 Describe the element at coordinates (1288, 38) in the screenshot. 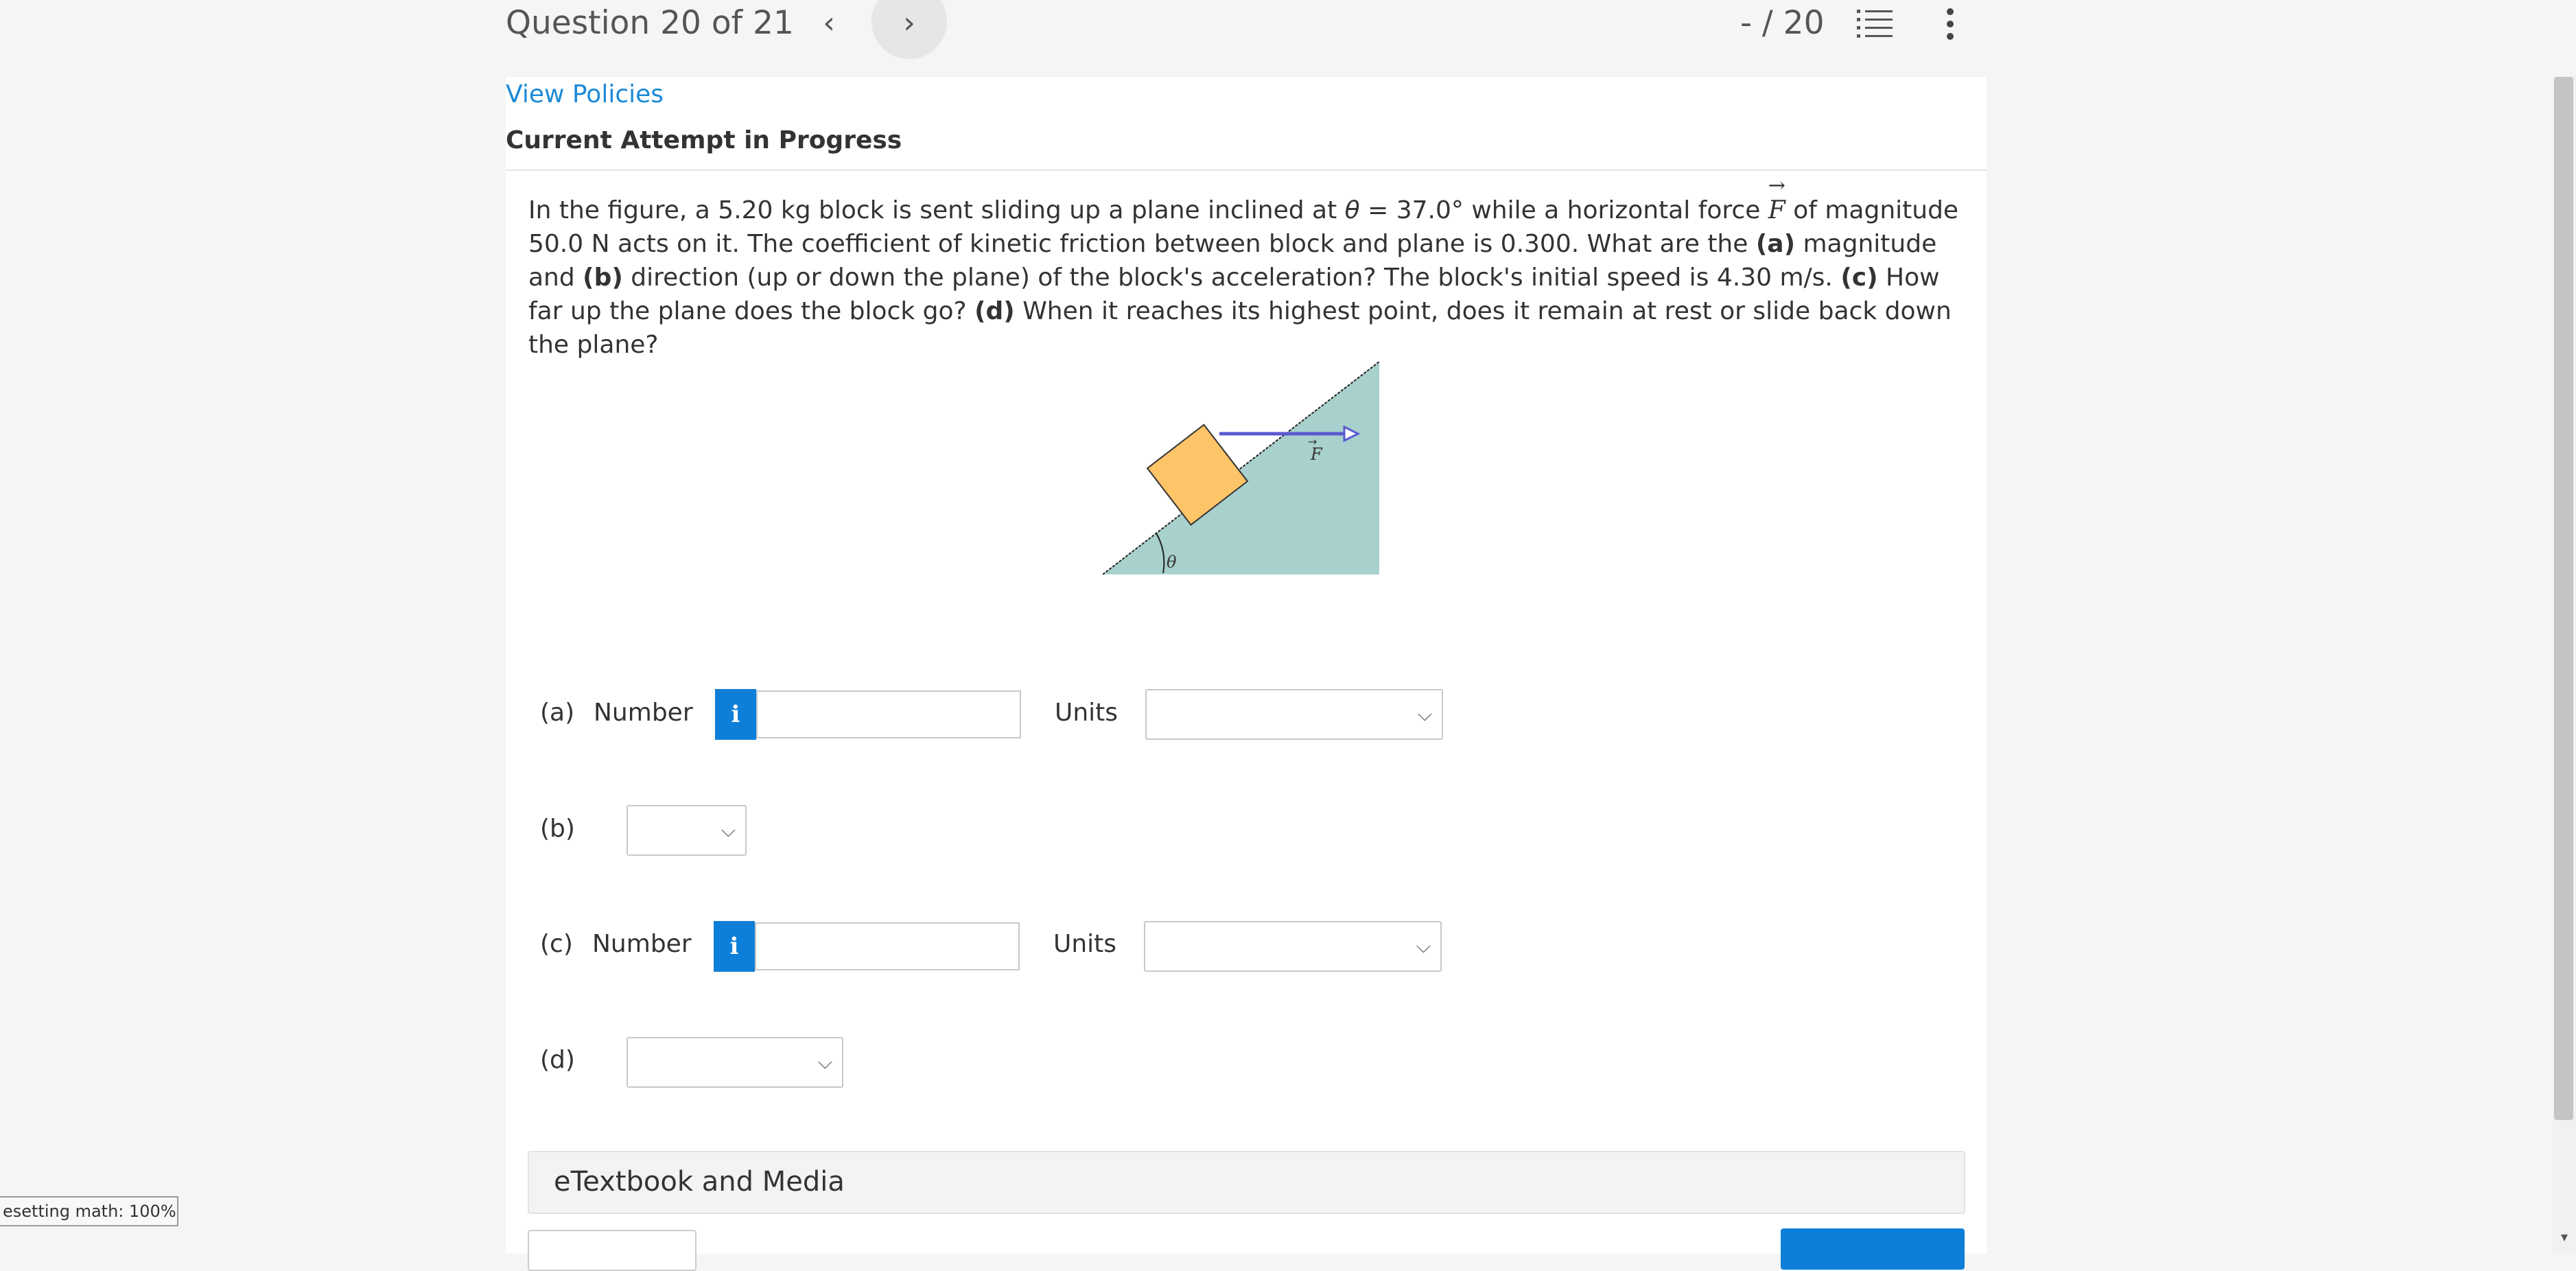

I see `top-bar: Question 20 of 21 ‹ › - / 20` at that location.